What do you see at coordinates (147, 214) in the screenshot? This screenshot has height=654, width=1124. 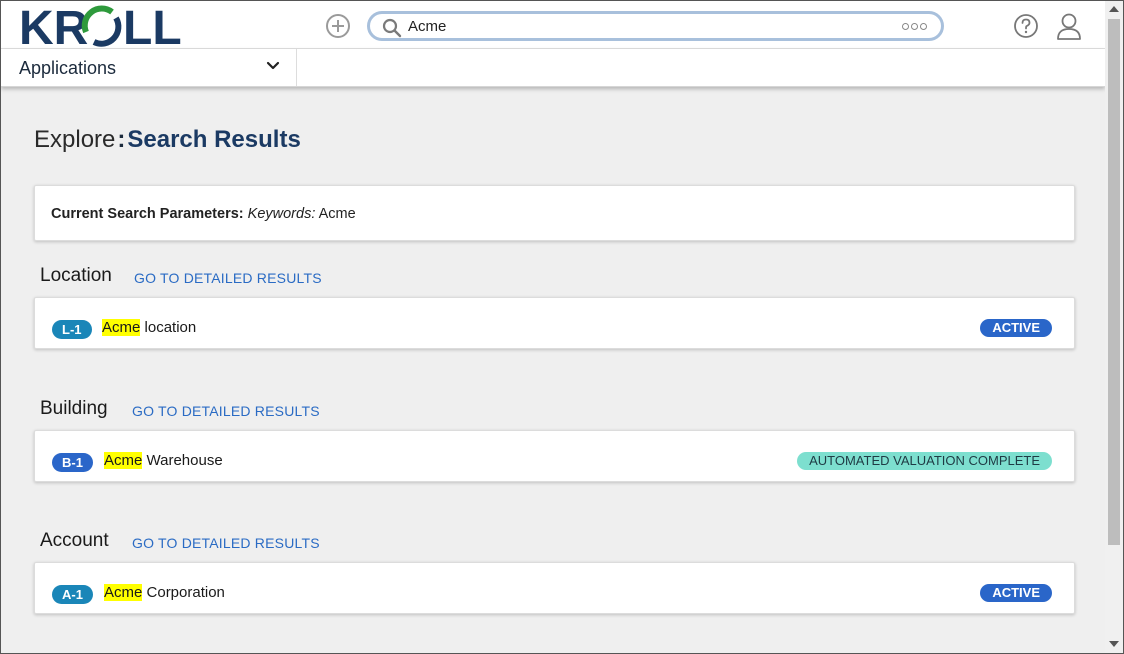 I see `search-parameters-label: Current Search Parameters:` at bounding box center [147, 214].